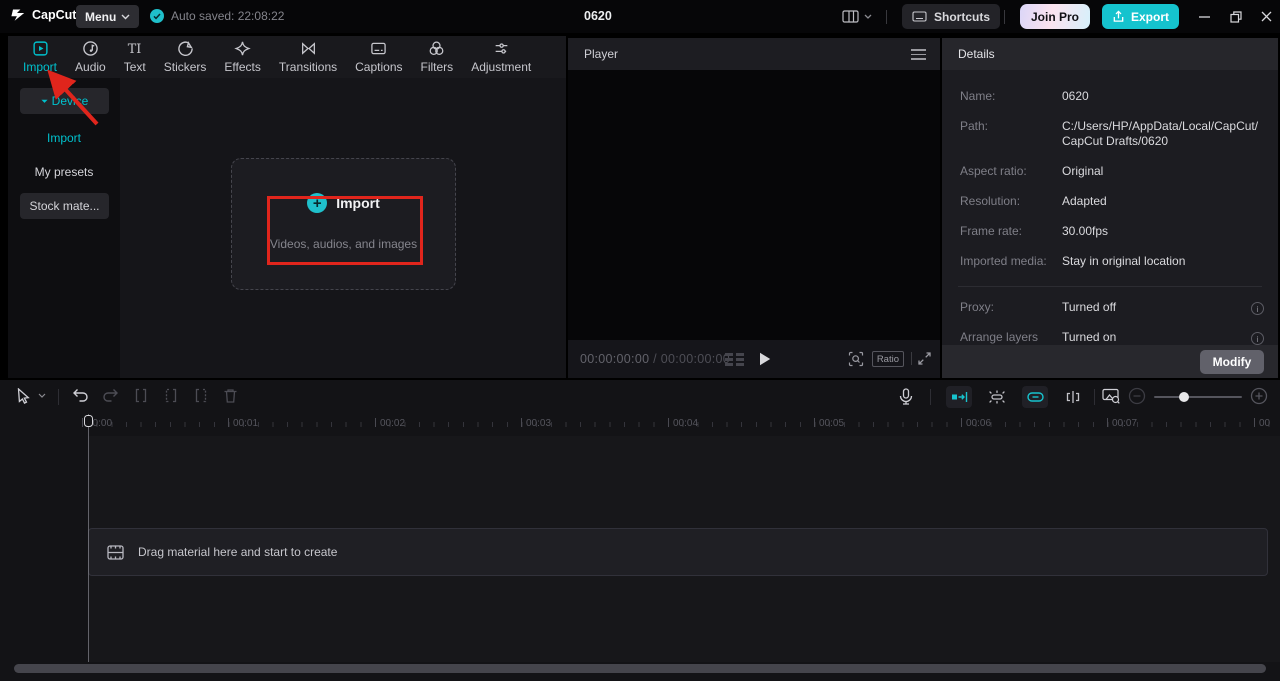  Describe the element at coordinates (437, 57) in the screenshot. I see `tab-filters: Filters` at that location.